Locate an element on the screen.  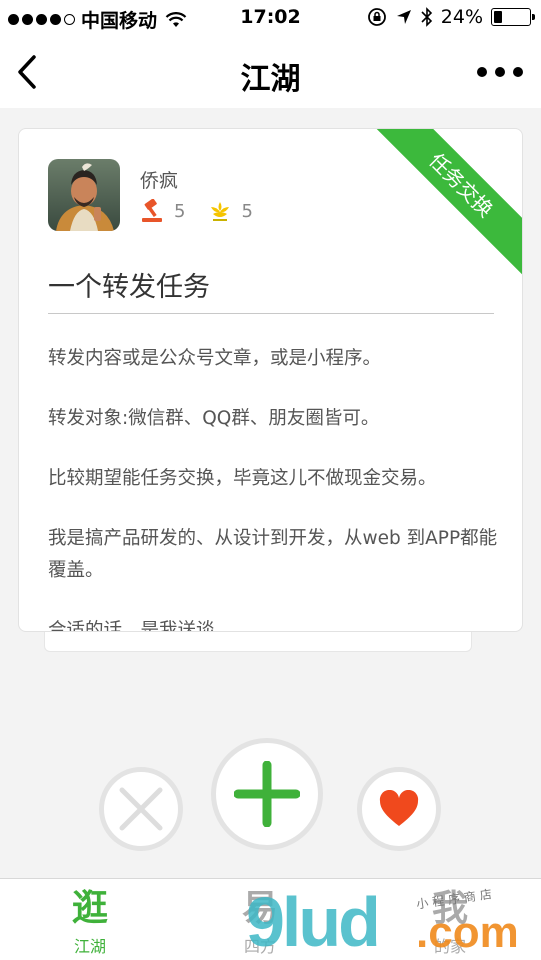
nav-bar: 江湖 is located at coordinates (270, 72).